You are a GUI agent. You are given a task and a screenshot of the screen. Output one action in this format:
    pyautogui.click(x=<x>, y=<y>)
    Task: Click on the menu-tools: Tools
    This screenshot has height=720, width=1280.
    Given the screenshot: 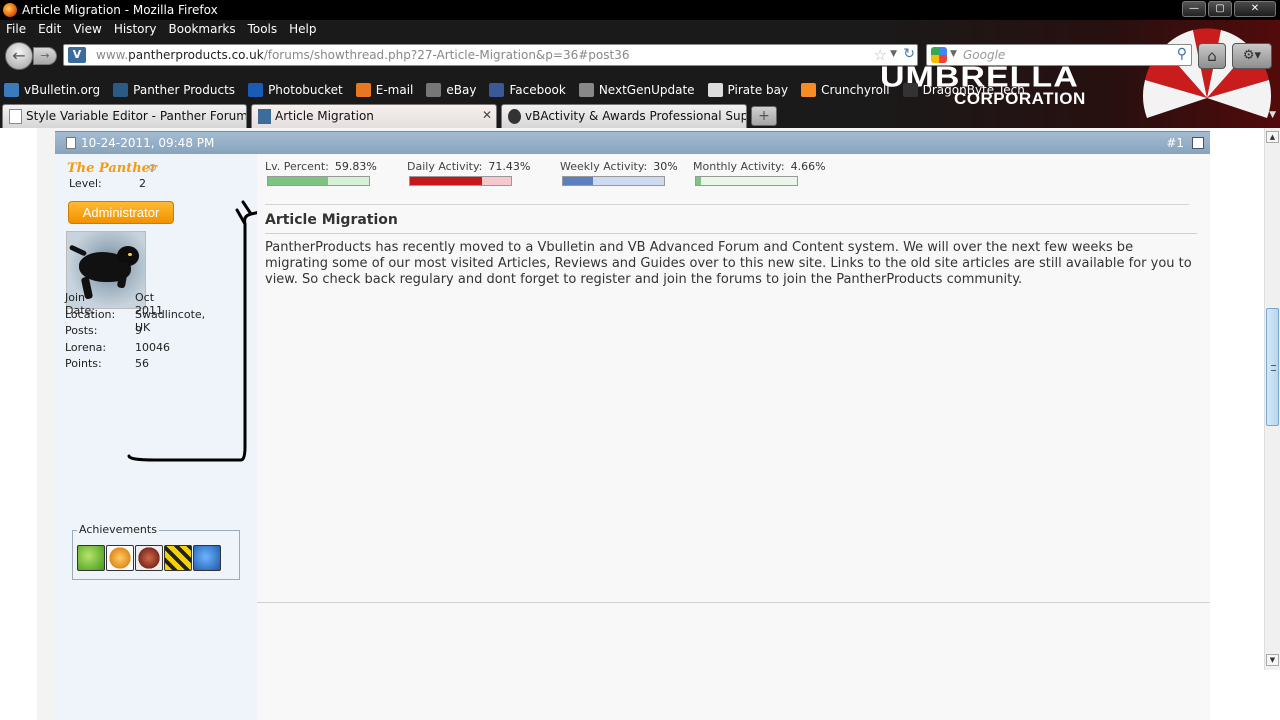 What is the action you would take?
    pyautogui.click(x=263, y=30)
    